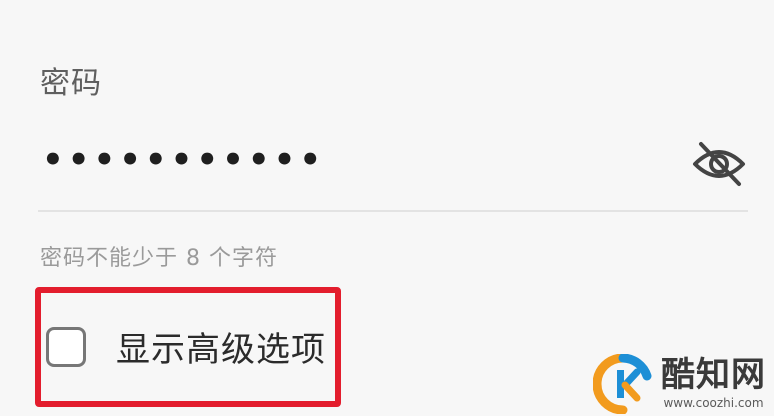  I want to click on password-hint: 密码不能少于 8 个字符, so click(159, 258).